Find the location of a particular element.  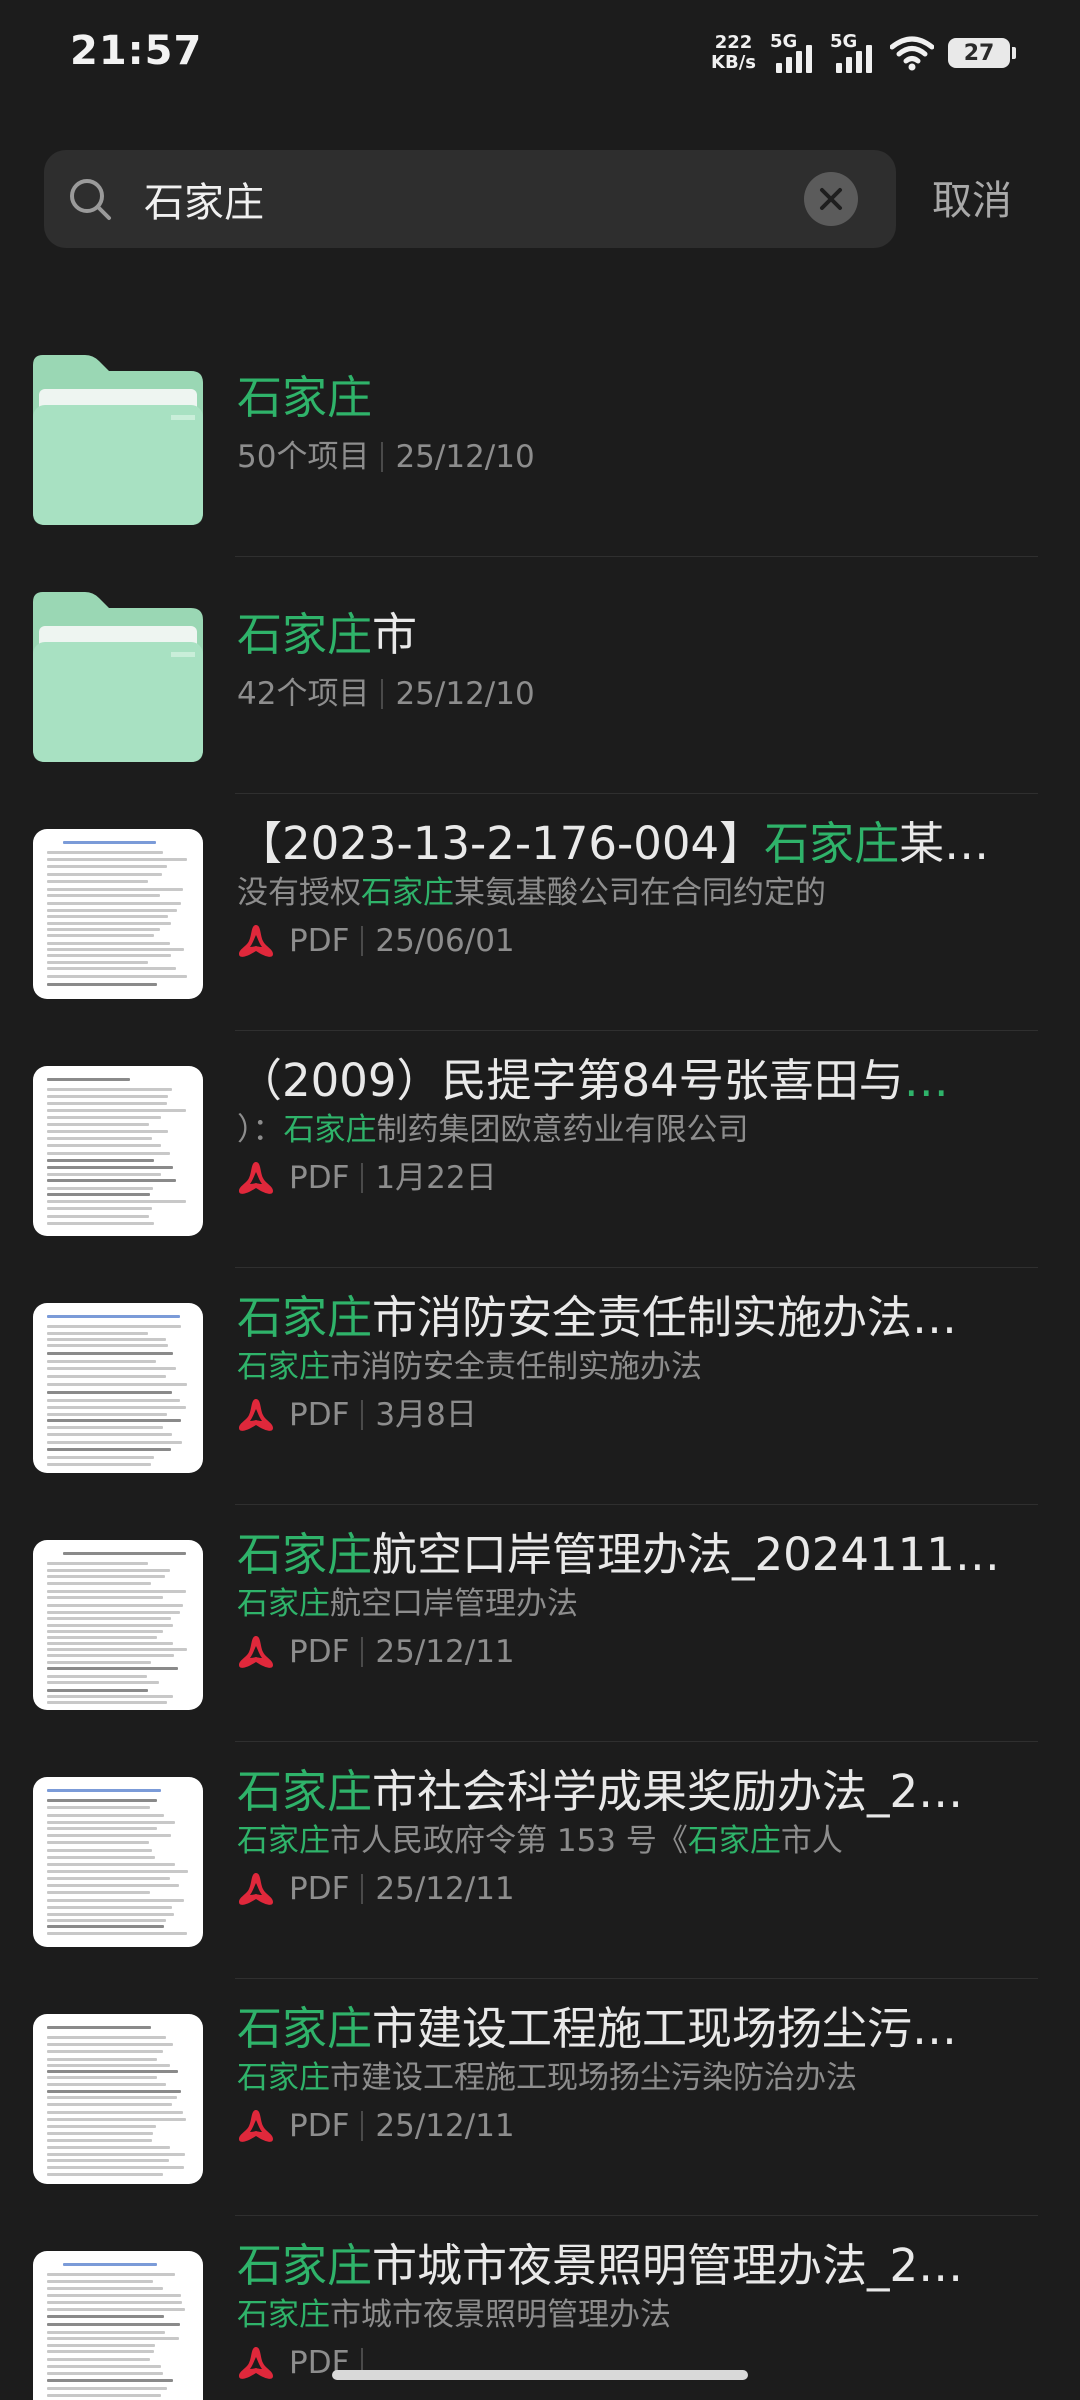

folder-title: 石家庄市 is located at coordinates (327, 634).